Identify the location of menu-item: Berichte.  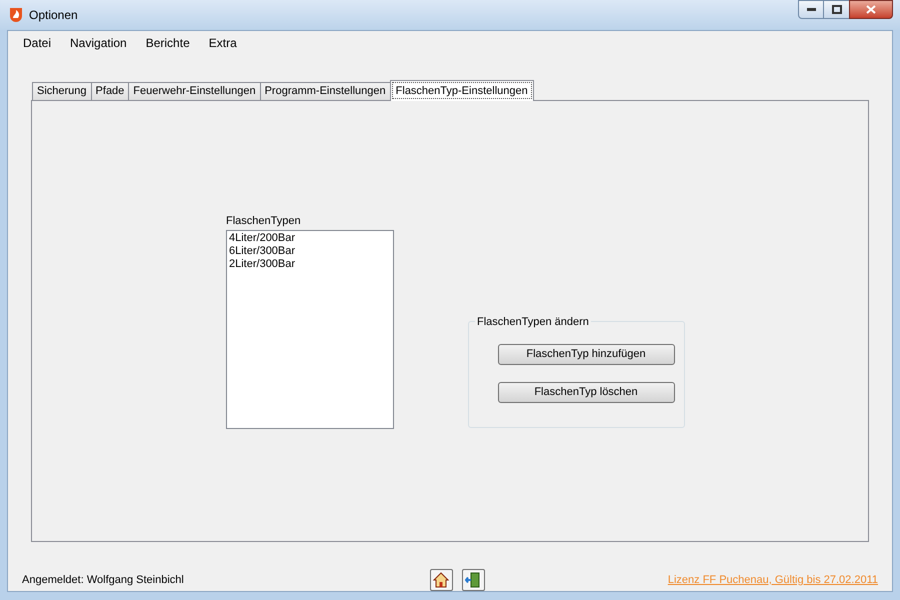
(168, 43).